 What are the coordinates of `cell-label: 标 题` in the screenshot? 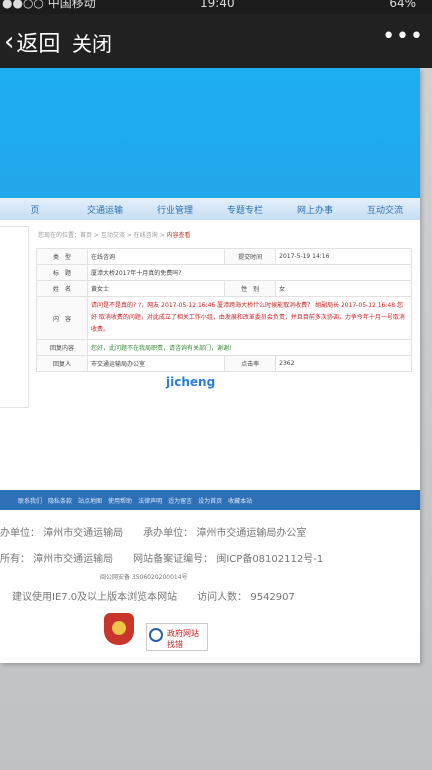 It's located at (62, 272).